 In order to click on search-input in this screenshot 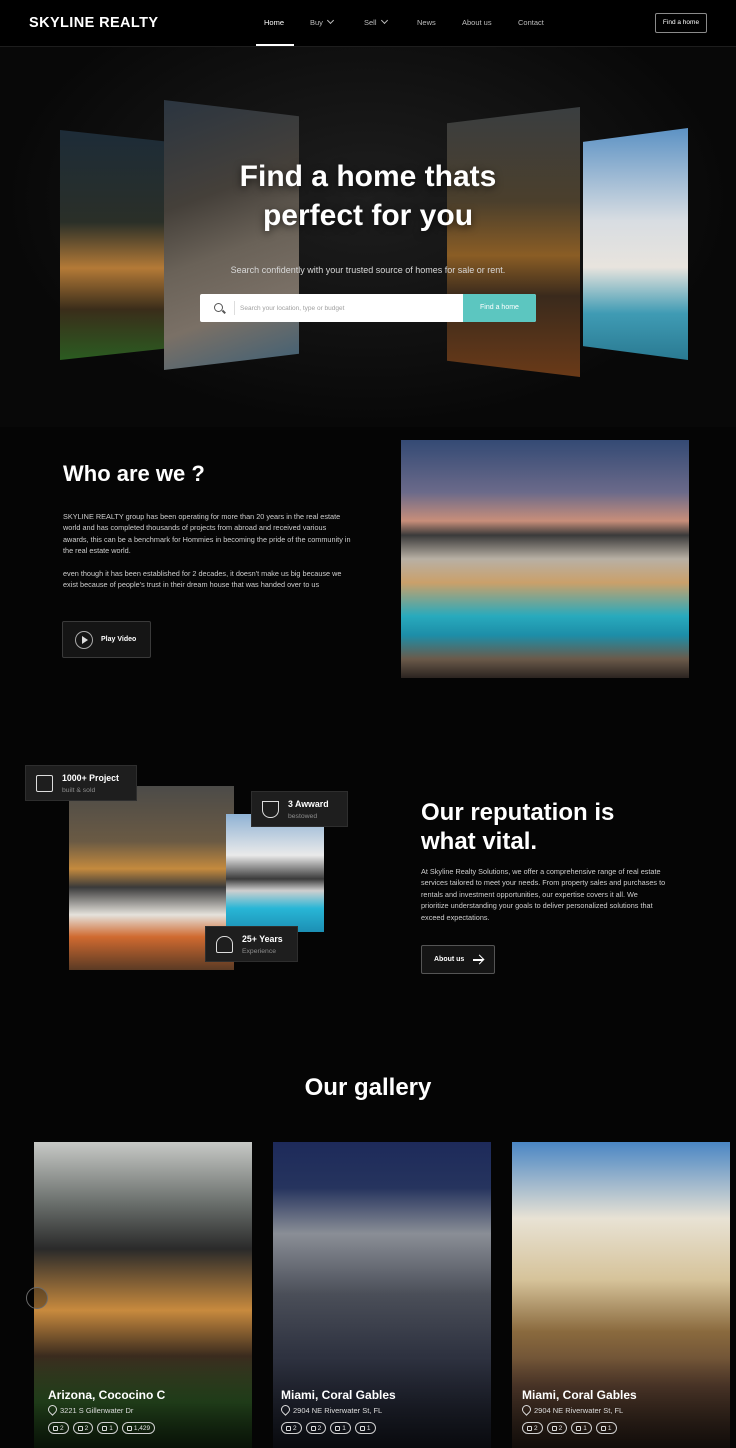, I will do `click(347, 308)`.